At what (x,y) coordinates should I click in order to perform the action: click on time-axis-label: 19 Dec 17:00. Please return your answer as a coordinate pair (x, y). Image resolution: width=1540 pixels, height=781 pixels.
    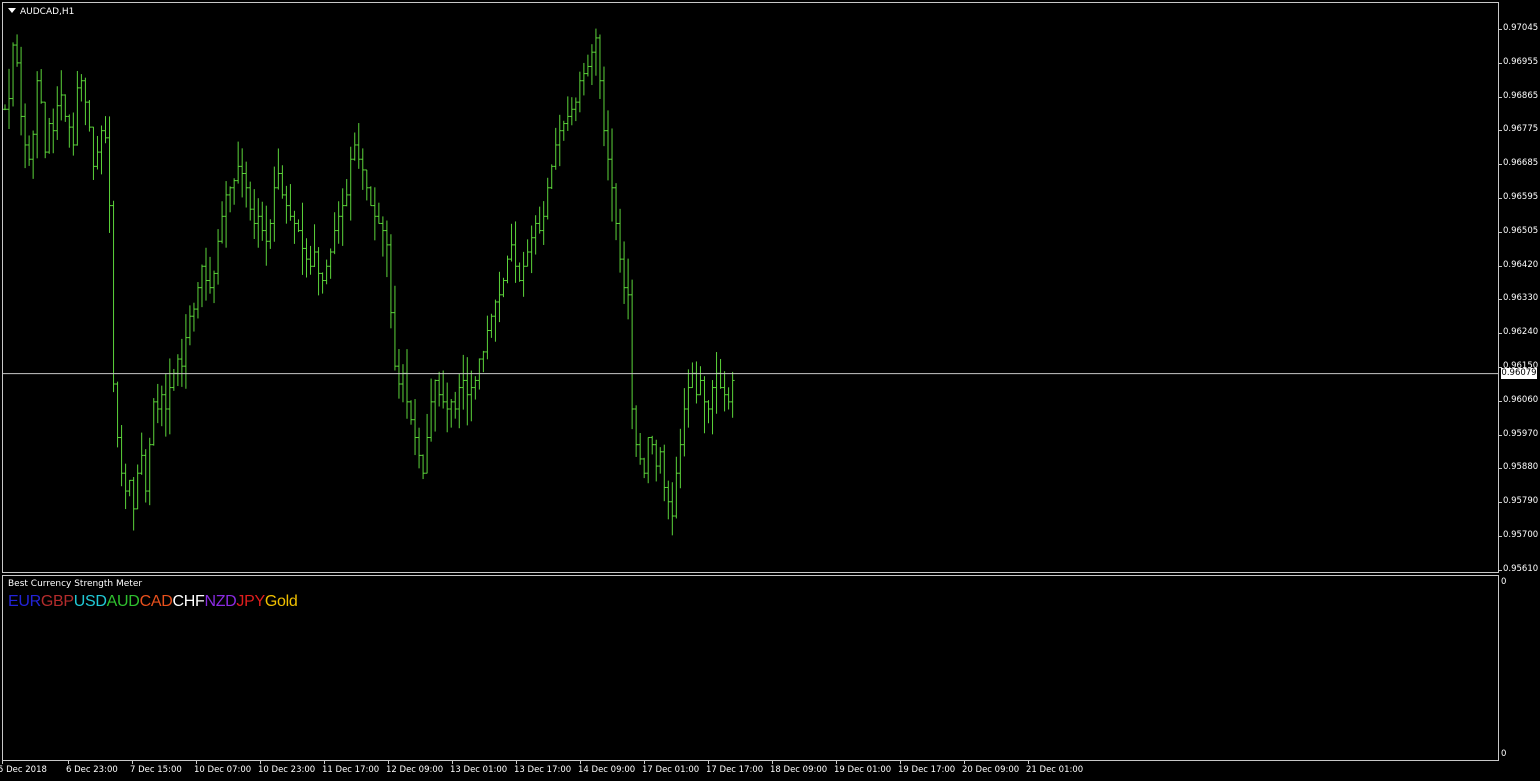
    Looking at the image, I should click on (927, 770).